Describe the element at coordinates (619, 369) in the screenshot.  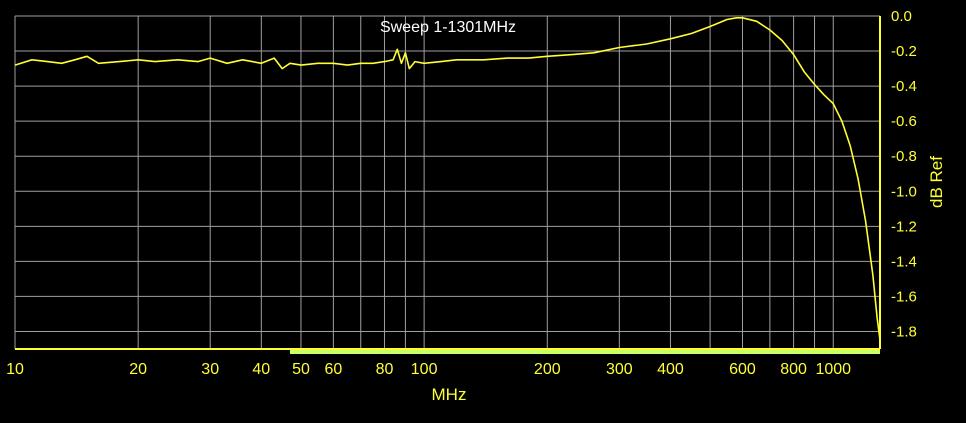
I see `x-tick-label: 300` at that location.